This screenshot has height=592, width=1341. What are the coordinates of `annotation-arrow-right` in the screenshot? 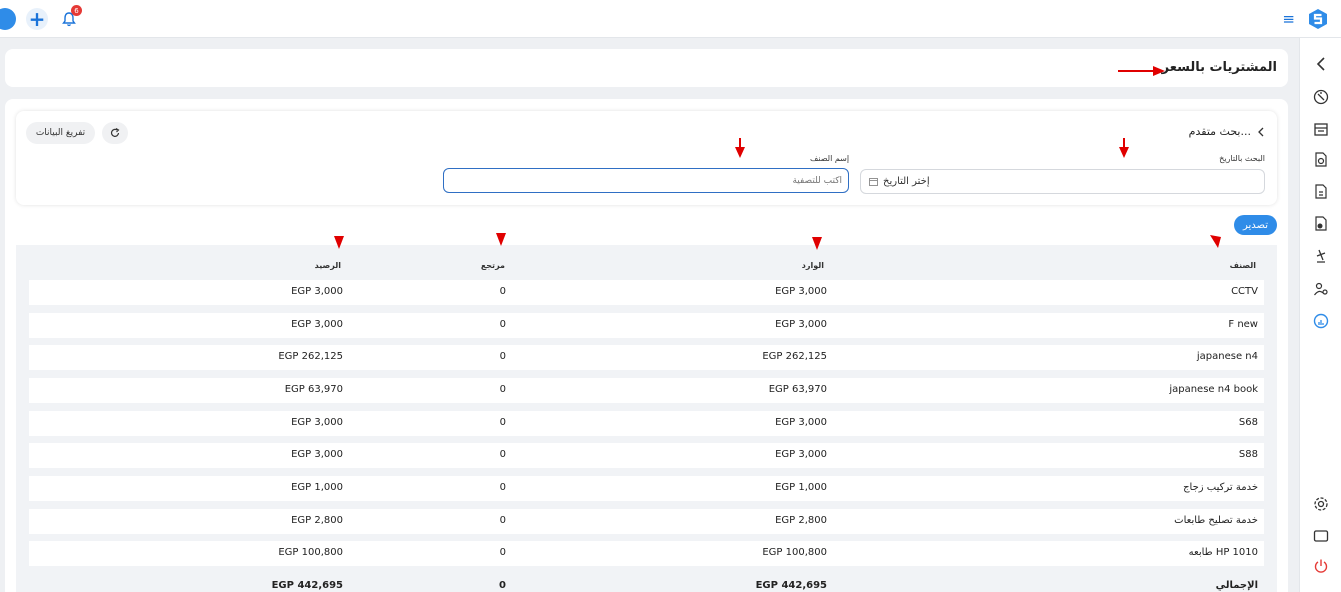 It's located at (1141, 71).